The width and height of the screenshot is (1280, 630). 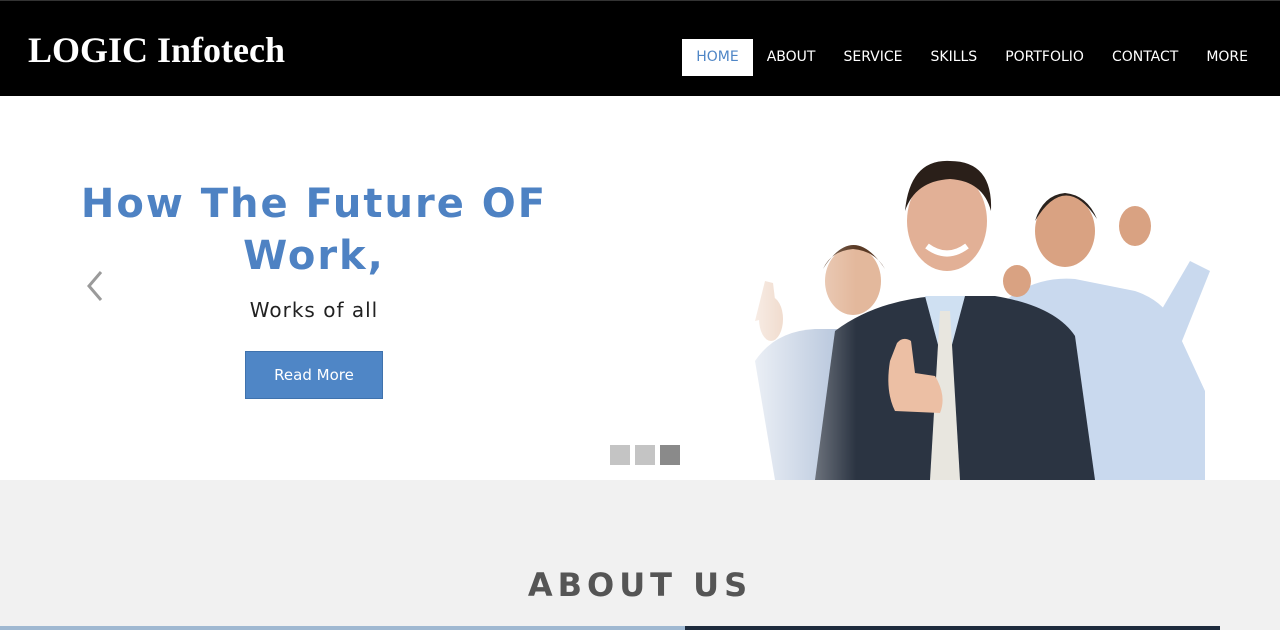 I want to click on hero-title: How The Future OF Work,, so click(x=314, y=230).